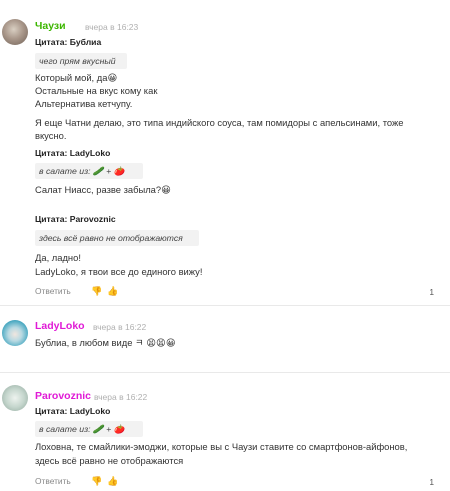 This screenshot has height=491, width=450. I want to click on quote-header: Цитата: Parovoznic, so click(75, 219).